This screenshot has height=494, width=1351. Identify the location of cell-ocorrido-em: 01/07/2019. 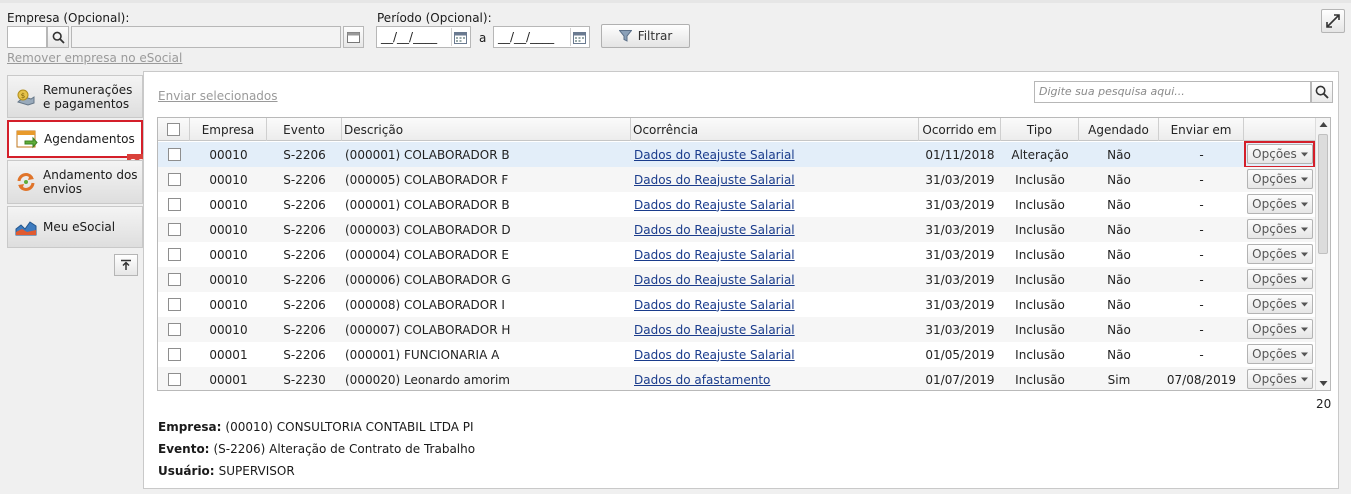
(960, 378).